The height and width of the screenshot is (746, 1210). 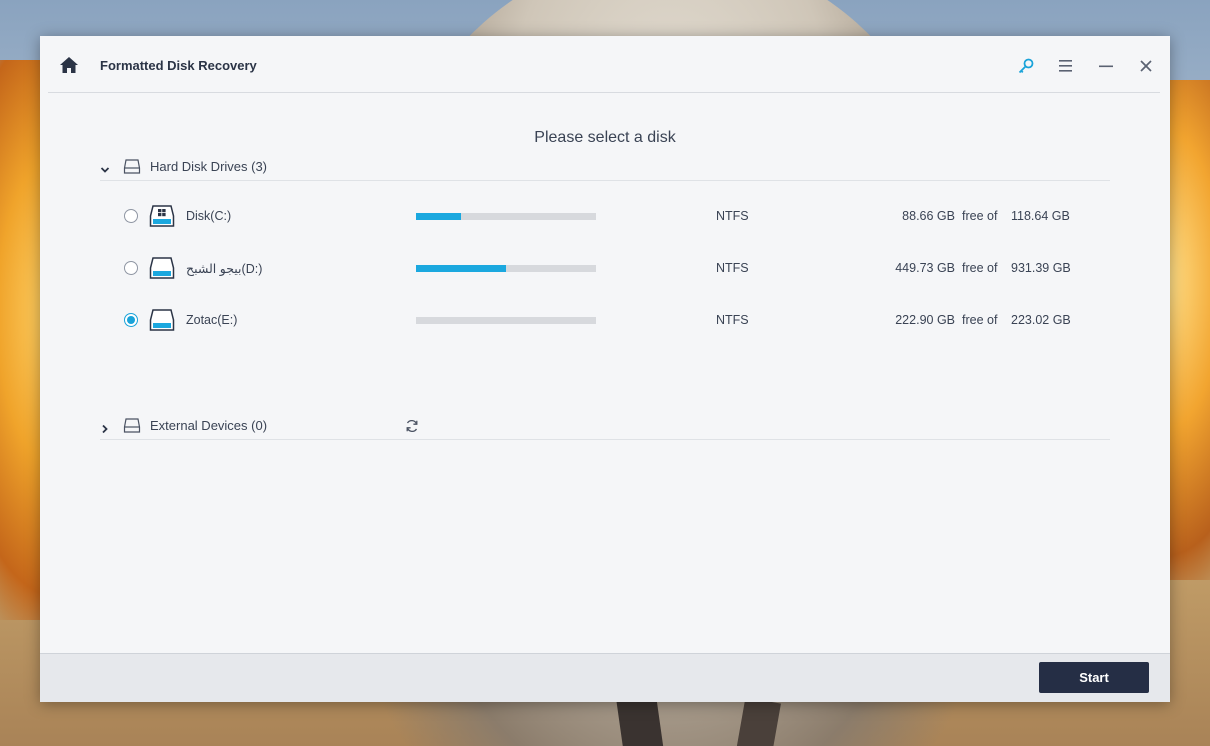 I want to click on chevron-down-icon, so click(x=105, y=167).